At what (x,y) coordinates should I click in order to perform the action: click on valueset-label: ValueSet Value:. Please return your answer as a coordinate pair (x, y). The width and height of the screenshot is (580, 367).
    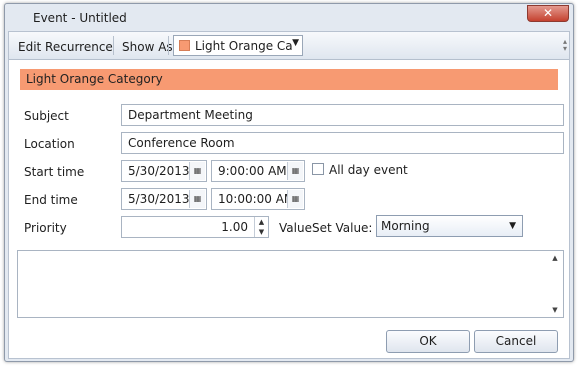
    Looking at the image, I should click on (326, 228).